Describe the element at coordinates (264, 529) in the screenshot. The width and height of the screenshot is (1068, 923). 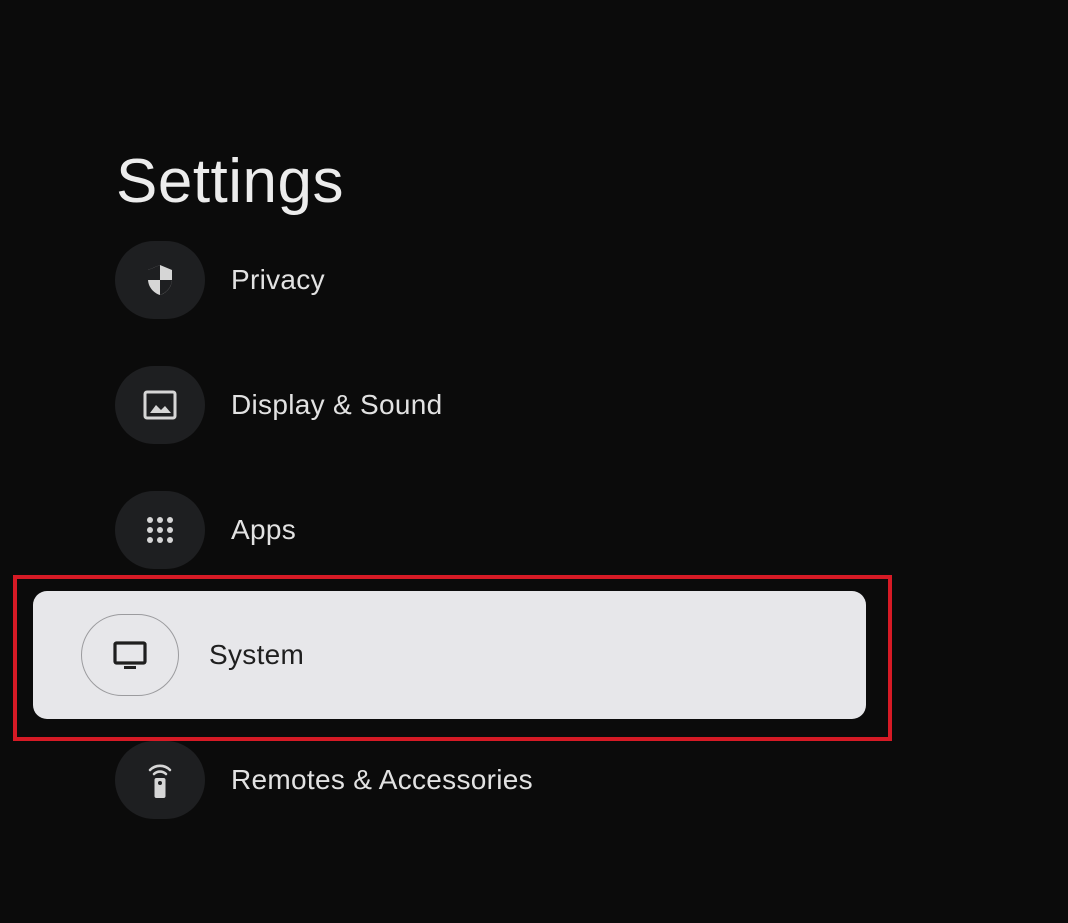
I see `menu-item-label: Apps` at that location.